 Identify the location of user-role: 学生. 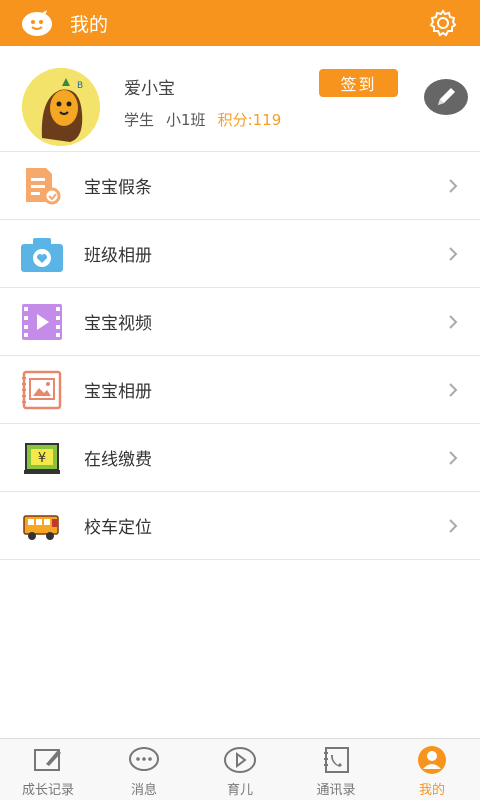
(139, 120).